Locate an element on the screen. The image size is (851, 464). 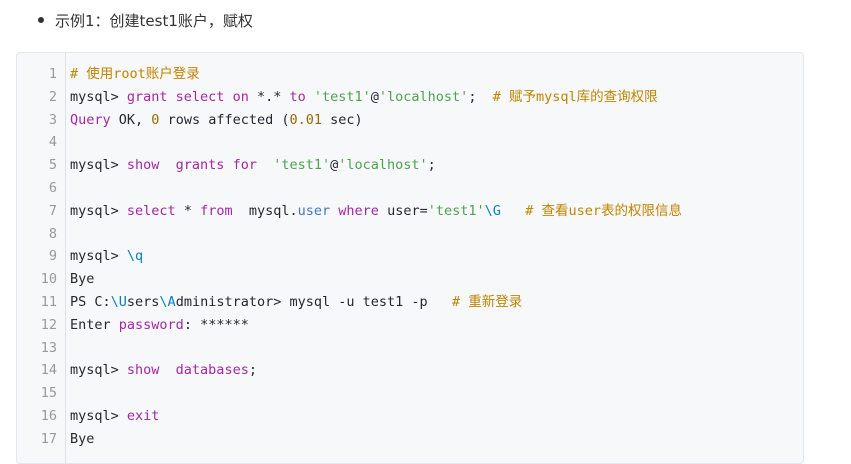
line-number: 4 is located at coordinates (52, 142).